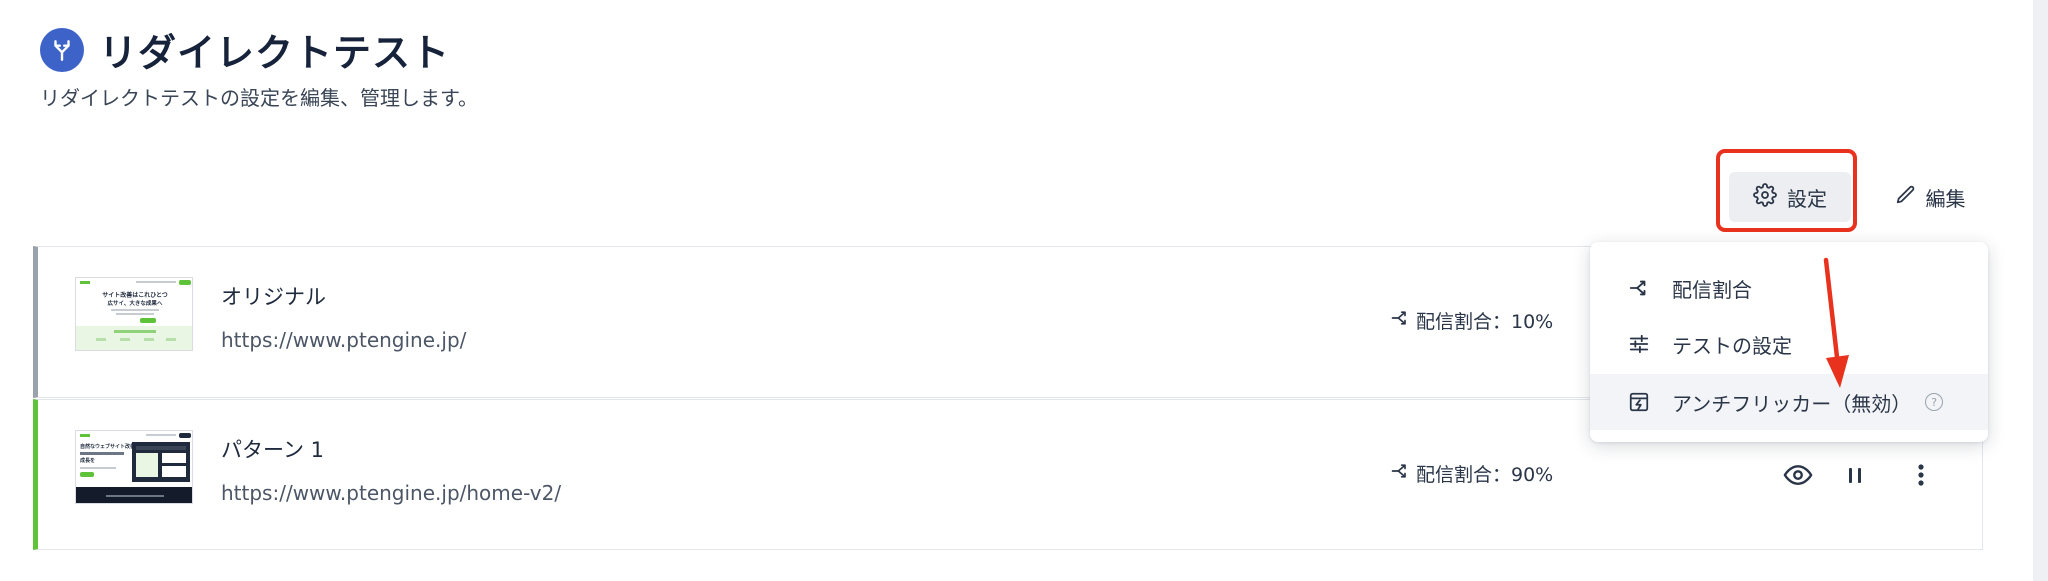  I want to click on edit-button: 編集, so click(1930, 197).